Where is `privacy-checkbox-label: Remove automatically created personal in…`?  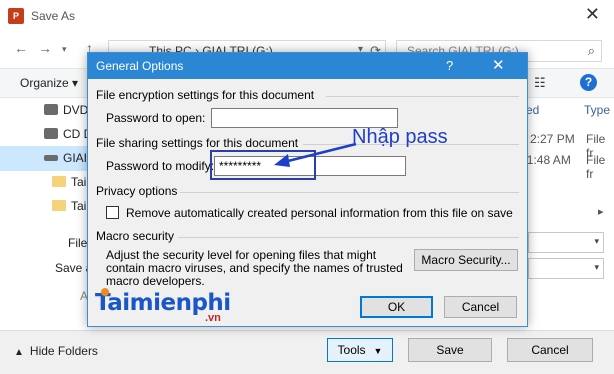 privacy-checkbox-label: Remove automatically created personal in… is located at coordinates (319, 213).